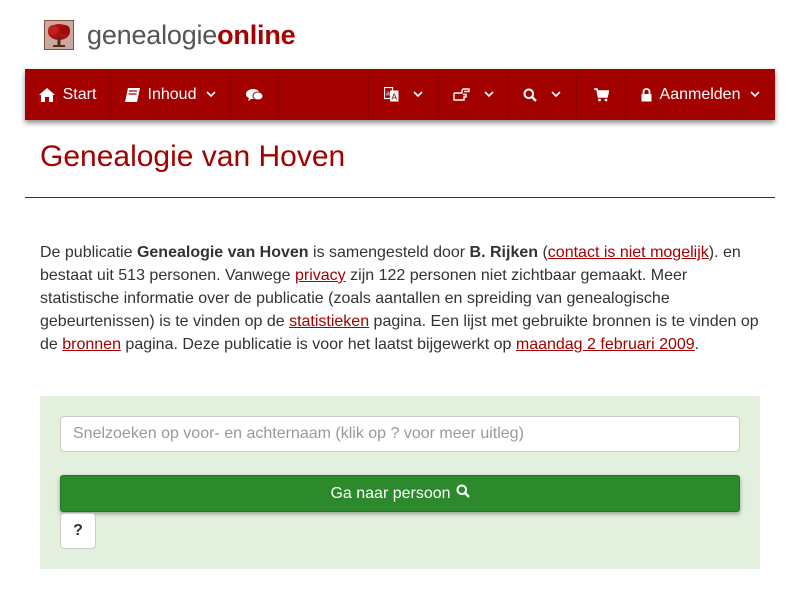 The height and width of the screenshot is (600, 800). What do you see at coordinates (543, 252) in the screenshot?
I see `intro-text: (` at bounding box center [543, 252].